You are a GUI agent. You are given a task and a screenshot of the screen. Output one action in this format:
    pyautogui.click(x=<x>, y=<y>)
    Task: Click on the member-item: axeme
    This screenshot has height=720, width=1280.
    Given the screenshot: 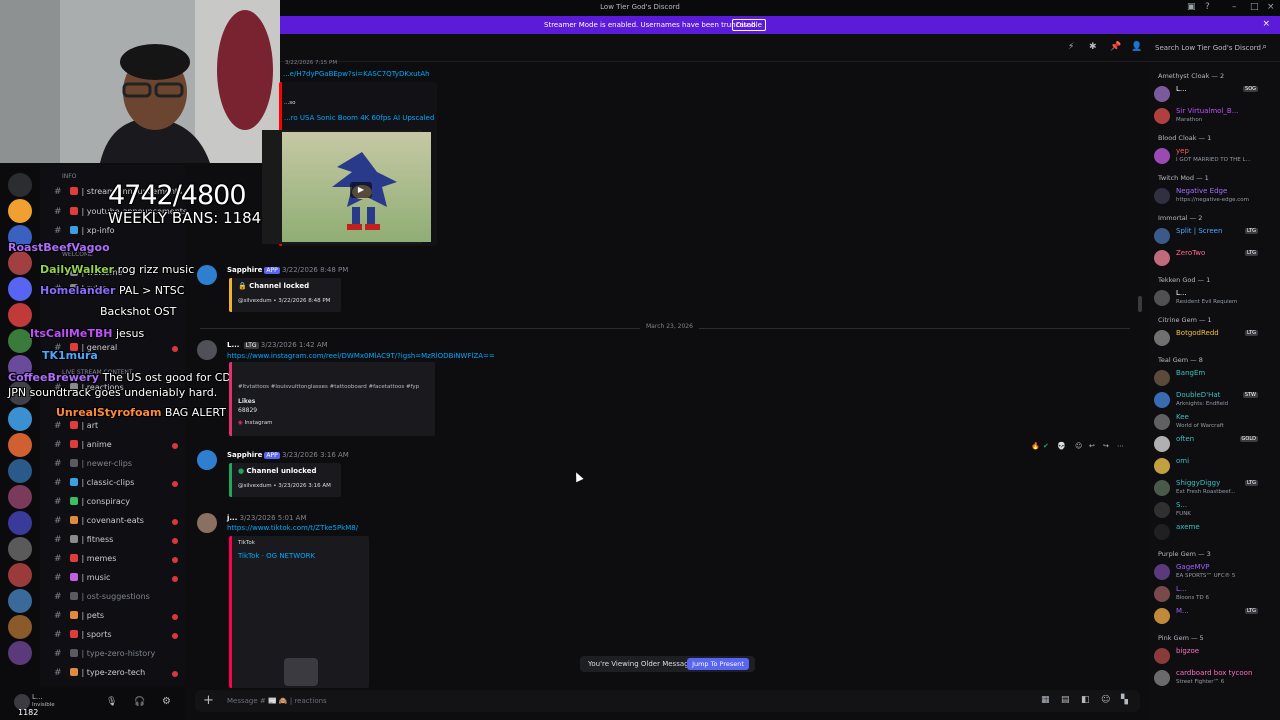 What is the action you would take?
    pyautogui.click(x=1217, y=532)
    